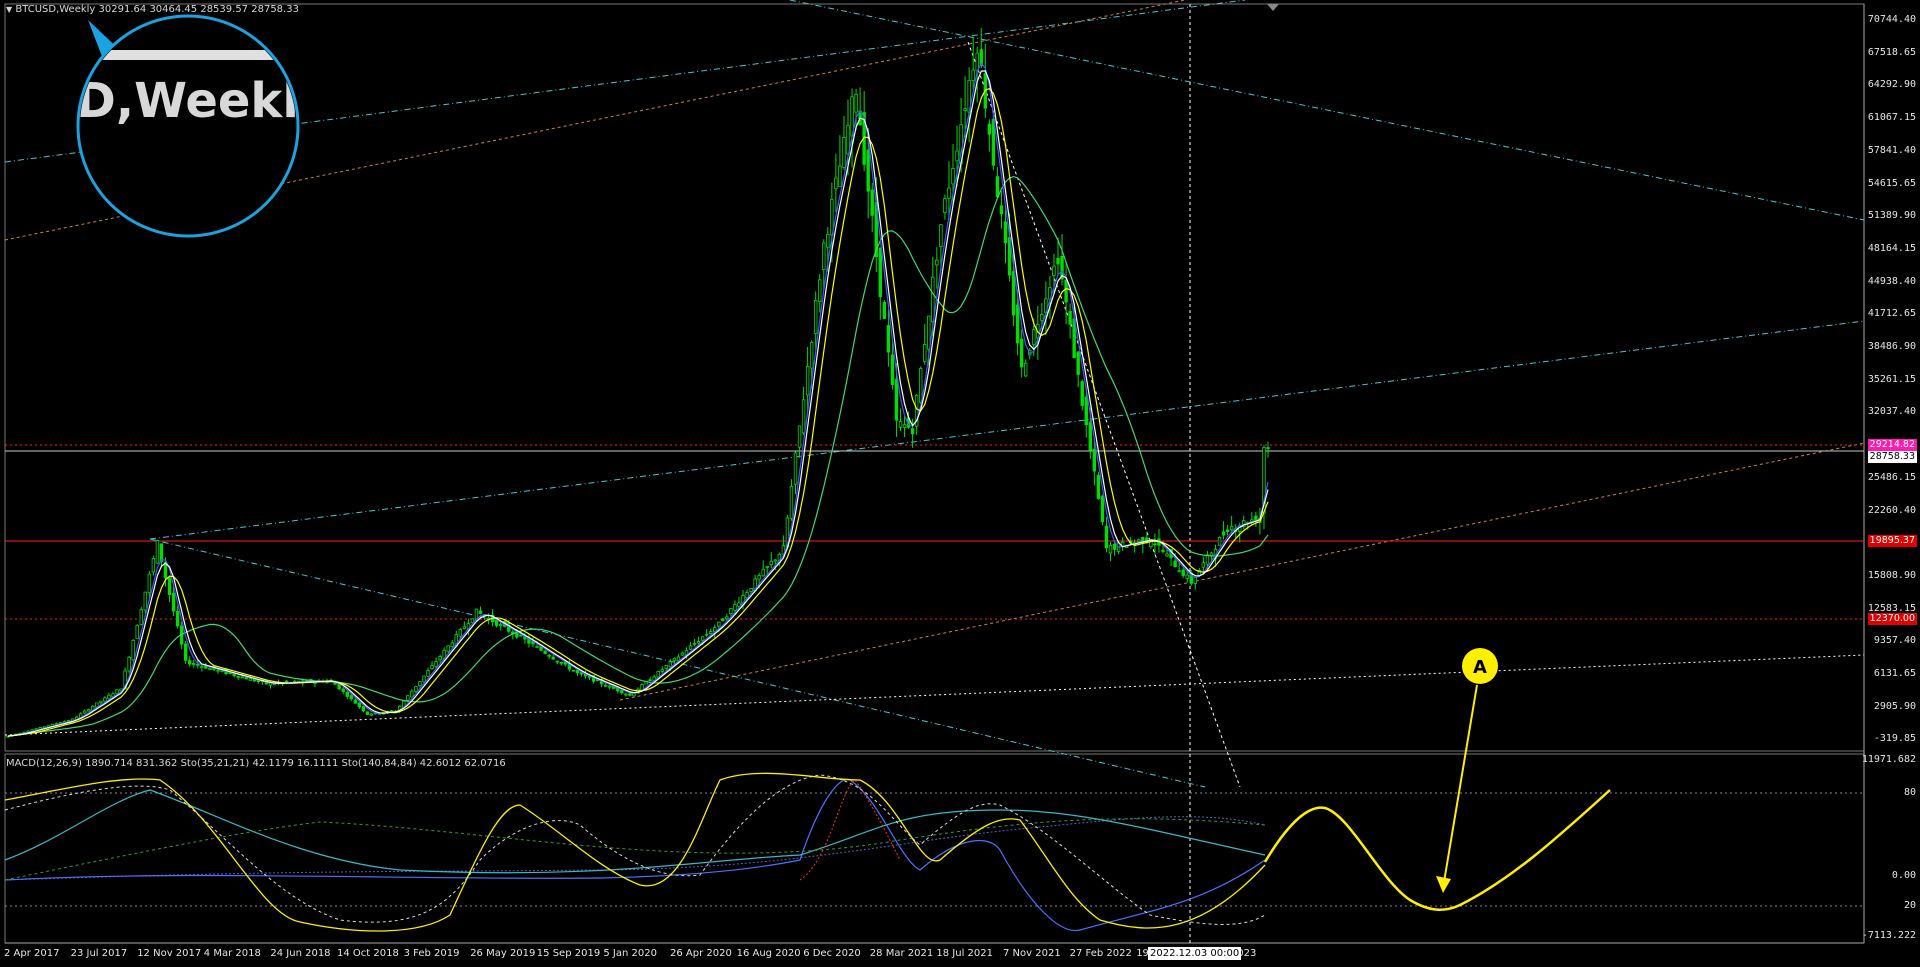 This screenshot has width=1920, height=967. I want to click on sto2-label: Sto(140,84,84) 42.6012 62.0716, so click(423, 763).